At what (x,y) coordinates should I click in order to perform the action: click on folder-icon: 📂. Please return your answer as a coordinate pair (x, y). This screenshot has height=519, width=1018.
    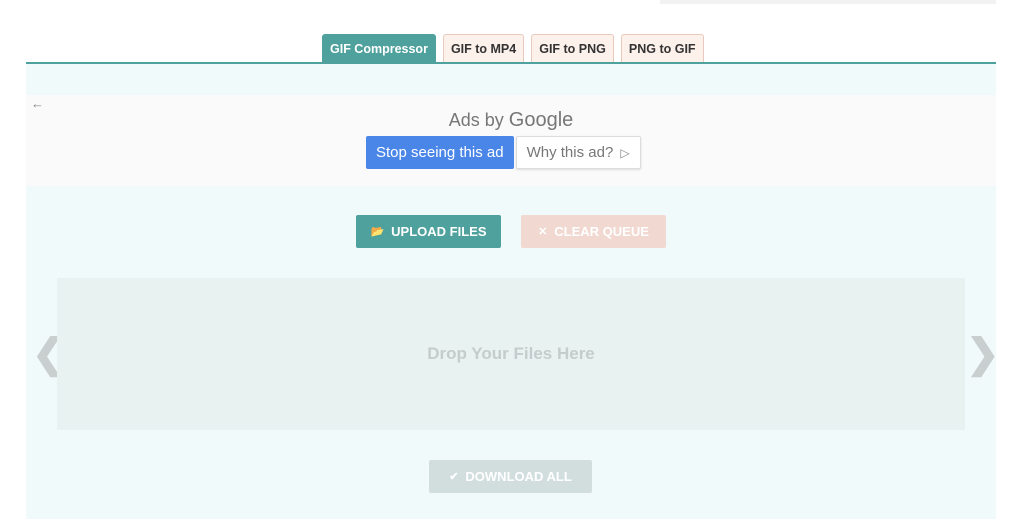
    Looking at the image, I should click on (377, 232).